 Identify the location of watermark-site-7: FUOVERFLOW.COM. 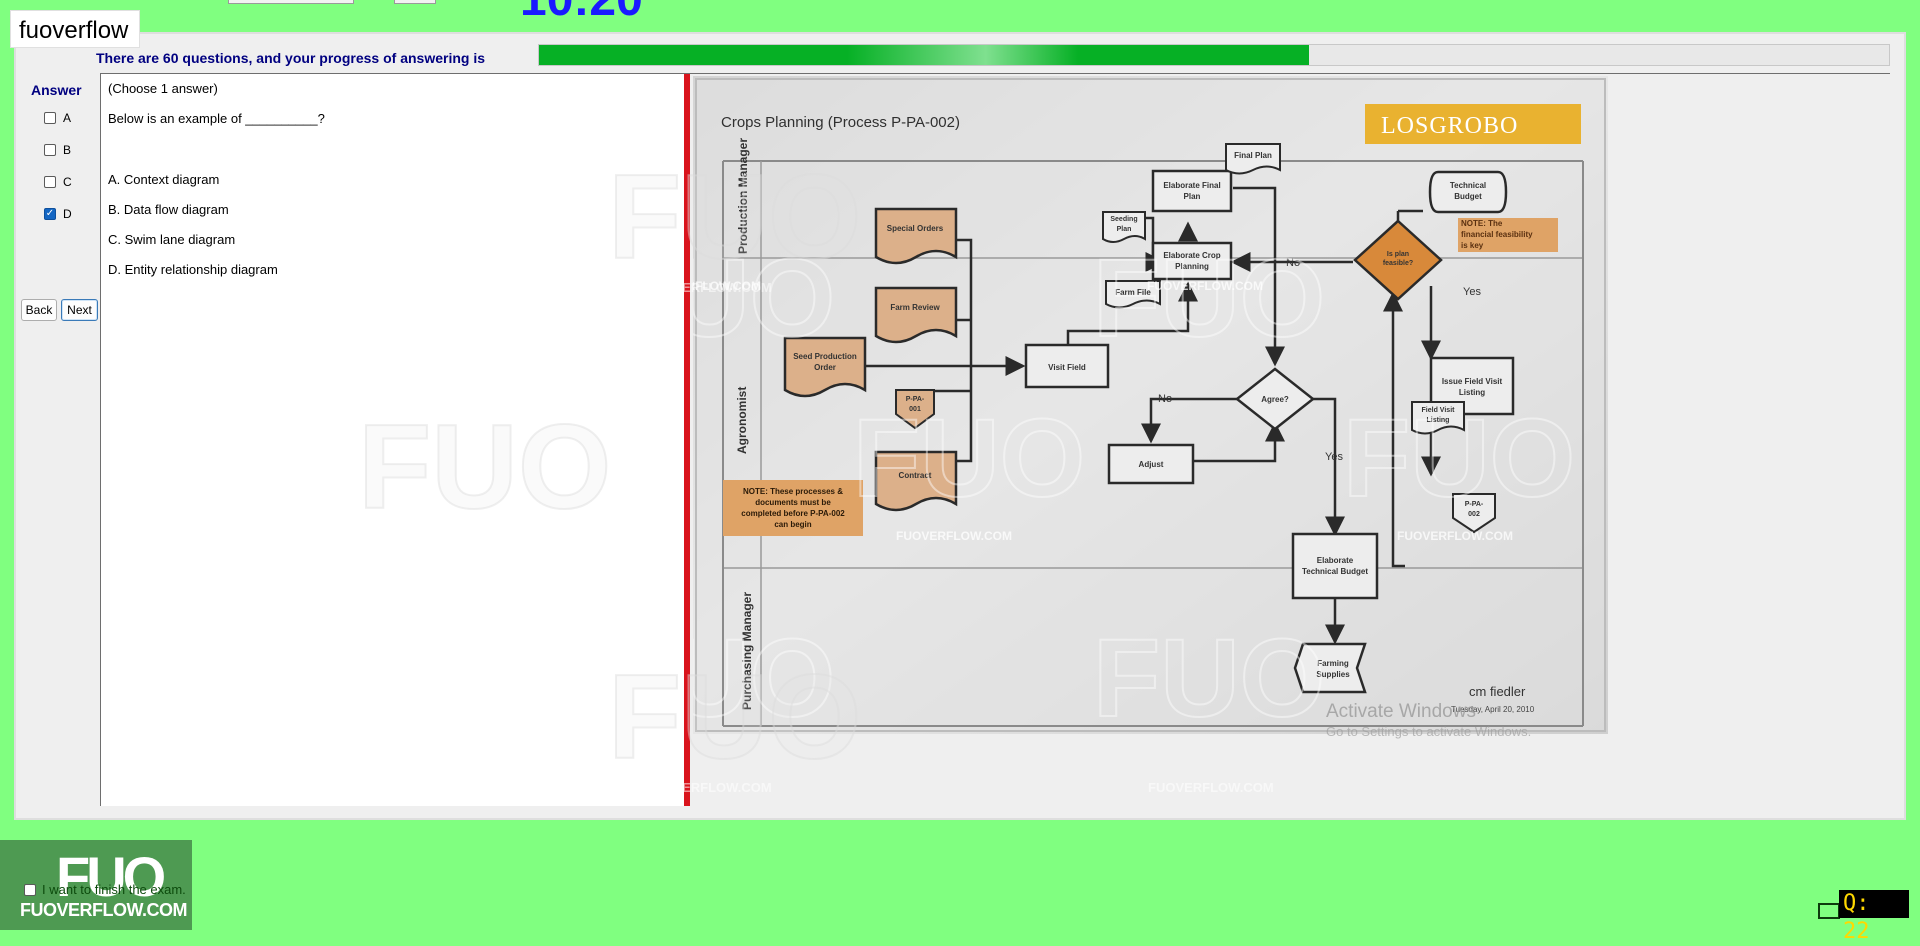
(709, 787).